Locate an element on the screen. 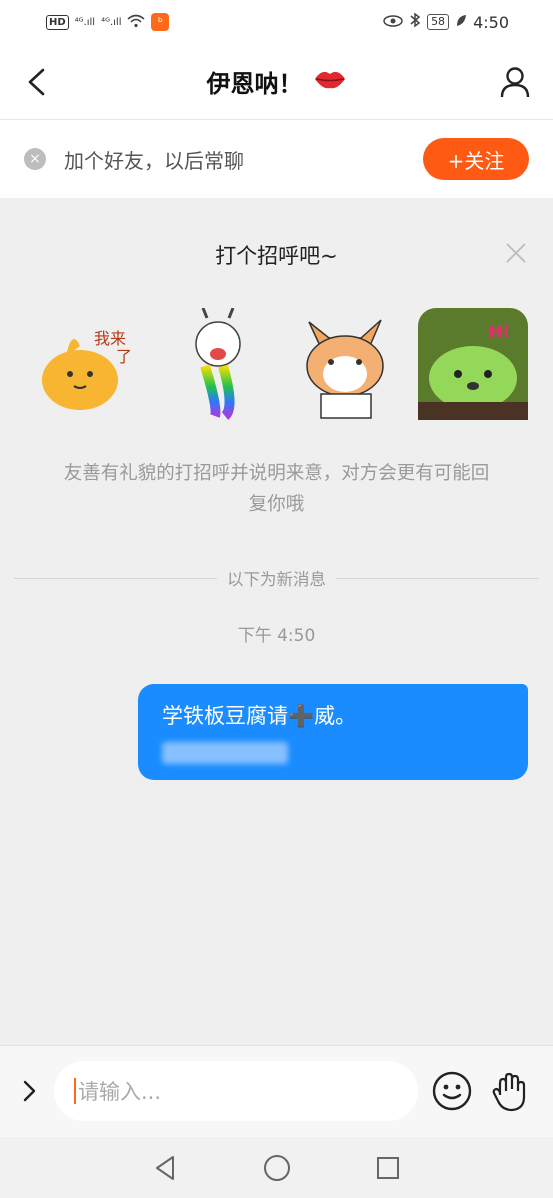 The height and width of the screenshot is (1198, 553). green-bear-sticker: Hi is located at coordinates (472, 364).